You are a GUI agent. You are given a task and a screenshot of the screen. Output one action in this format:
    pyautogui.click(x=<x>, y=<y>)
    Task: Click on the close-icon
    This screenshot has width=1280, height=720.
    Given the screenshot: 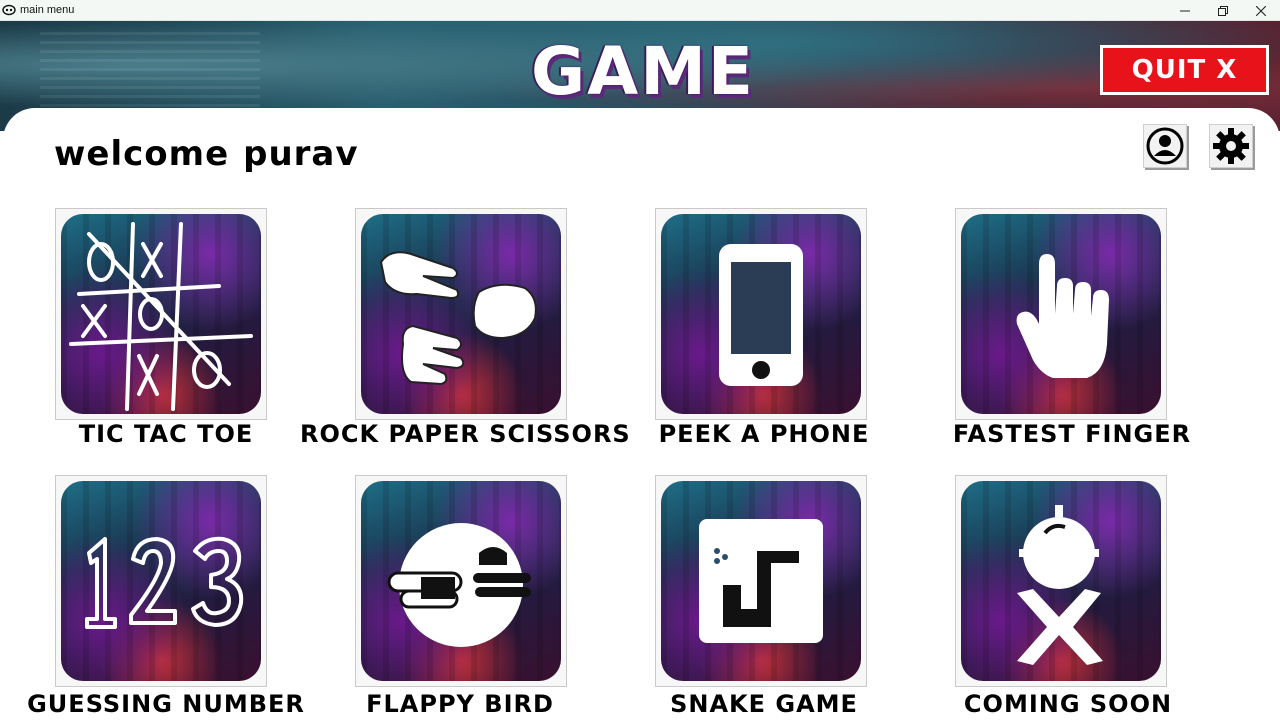 What is the action you would take?
    pyautogui.click(x=1261, y=10)
    